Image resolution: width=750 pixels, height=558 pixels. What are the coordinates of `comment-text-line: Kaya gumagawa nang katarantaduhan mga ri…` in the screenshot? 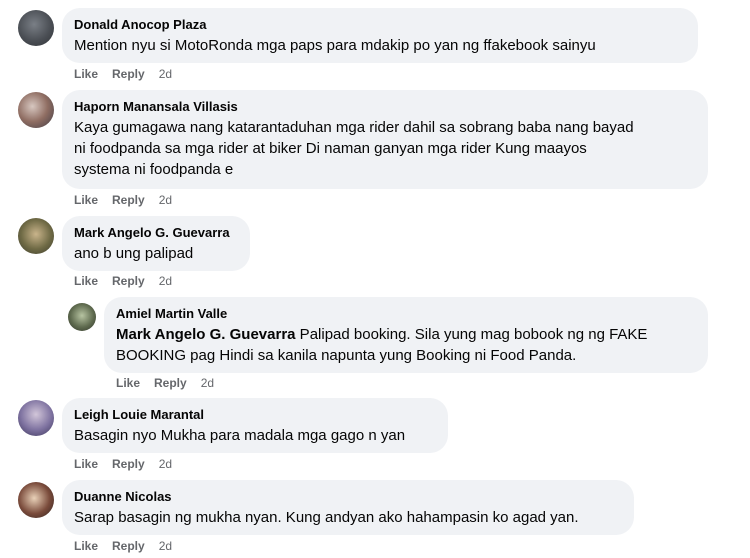 It's located at (354, 127).